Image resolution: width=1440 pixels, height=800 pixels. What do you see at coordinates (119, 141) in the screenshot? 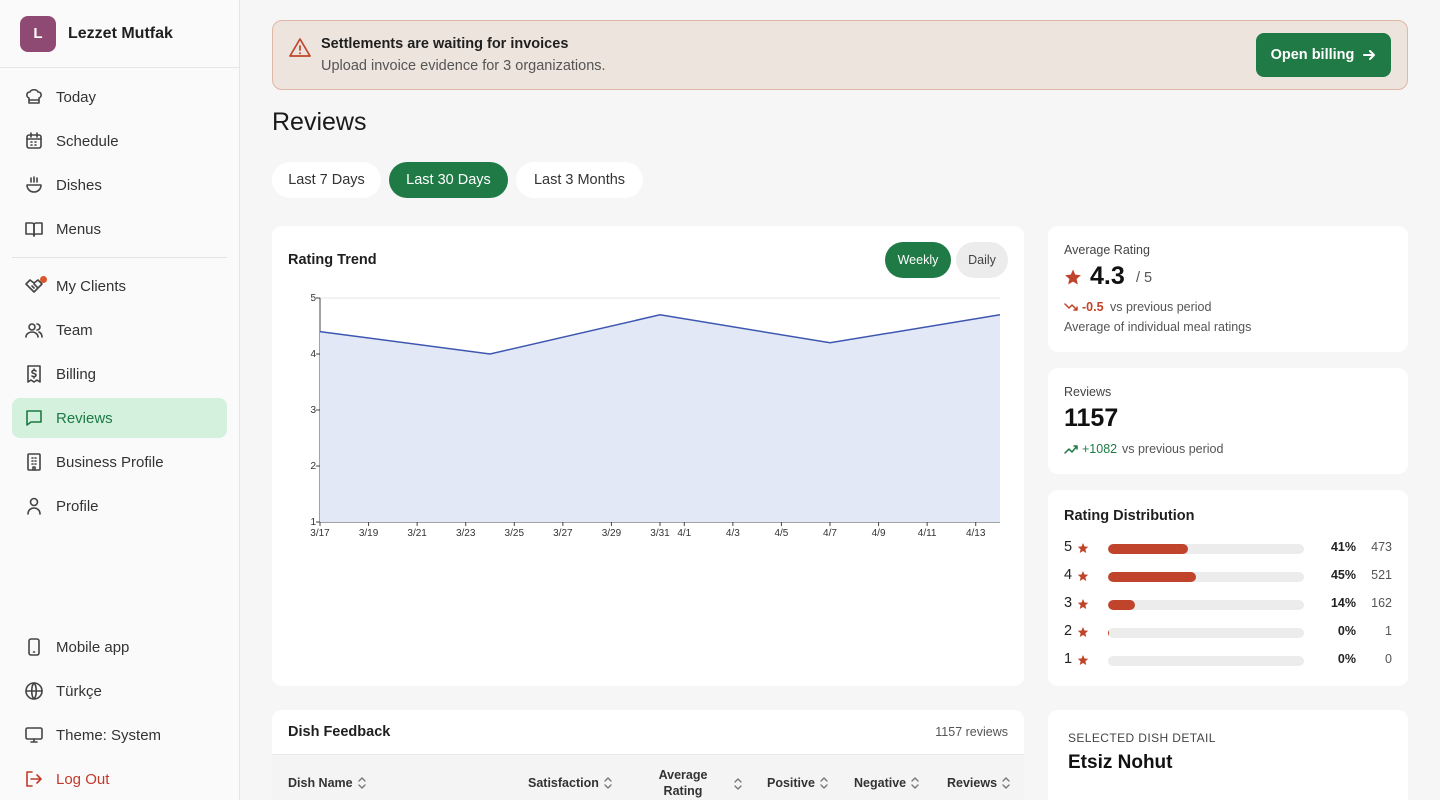
I see `sidebar-item-schedule: Schedule` at bounding box center [119, 141].